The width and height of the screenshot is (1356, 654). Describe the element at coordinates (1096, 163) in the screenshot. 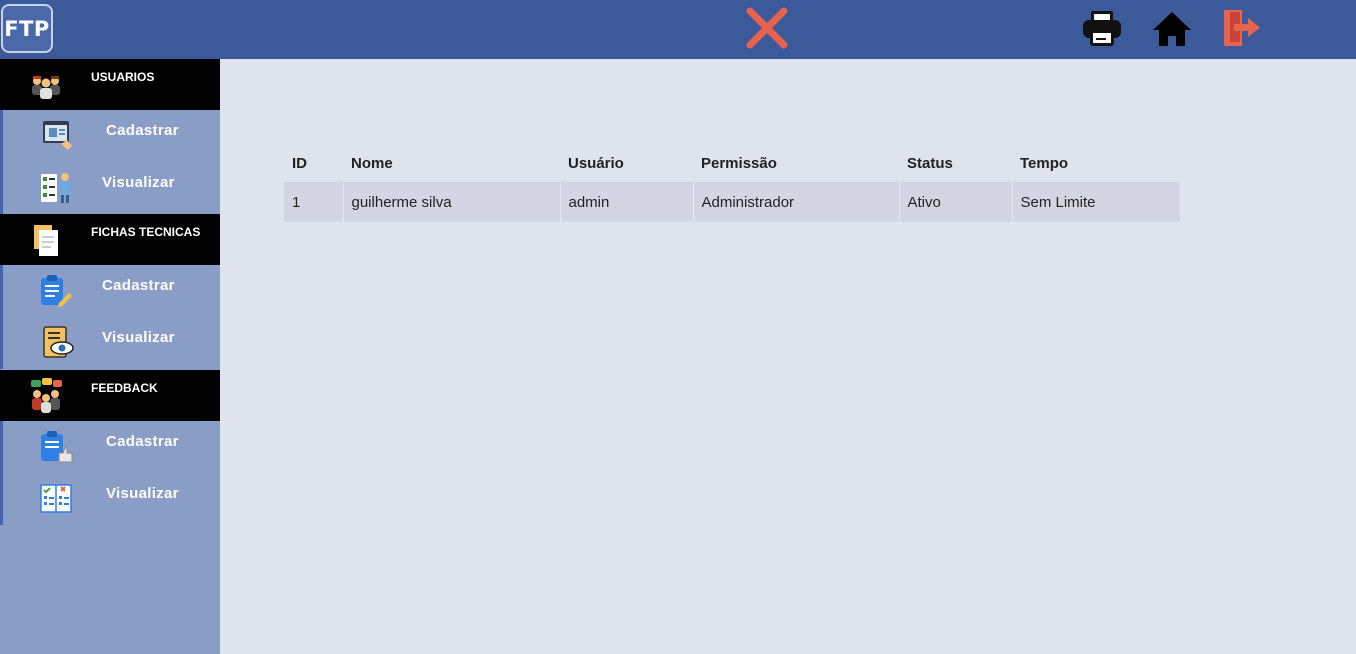

I see `col-tempo: Tempo` at that location.